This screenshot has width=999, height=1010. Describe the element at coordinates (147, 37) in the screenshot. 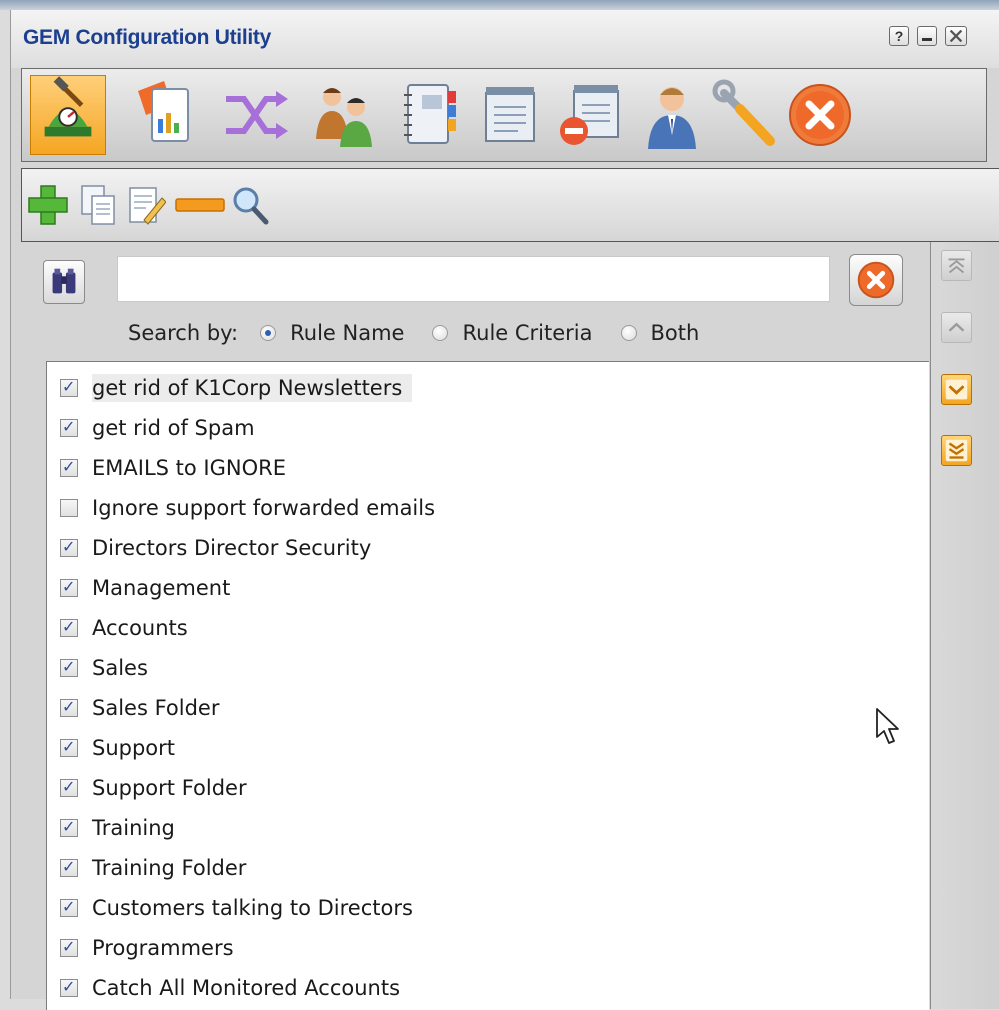

I see `window-title: GEM Configuration Utility` at that location.